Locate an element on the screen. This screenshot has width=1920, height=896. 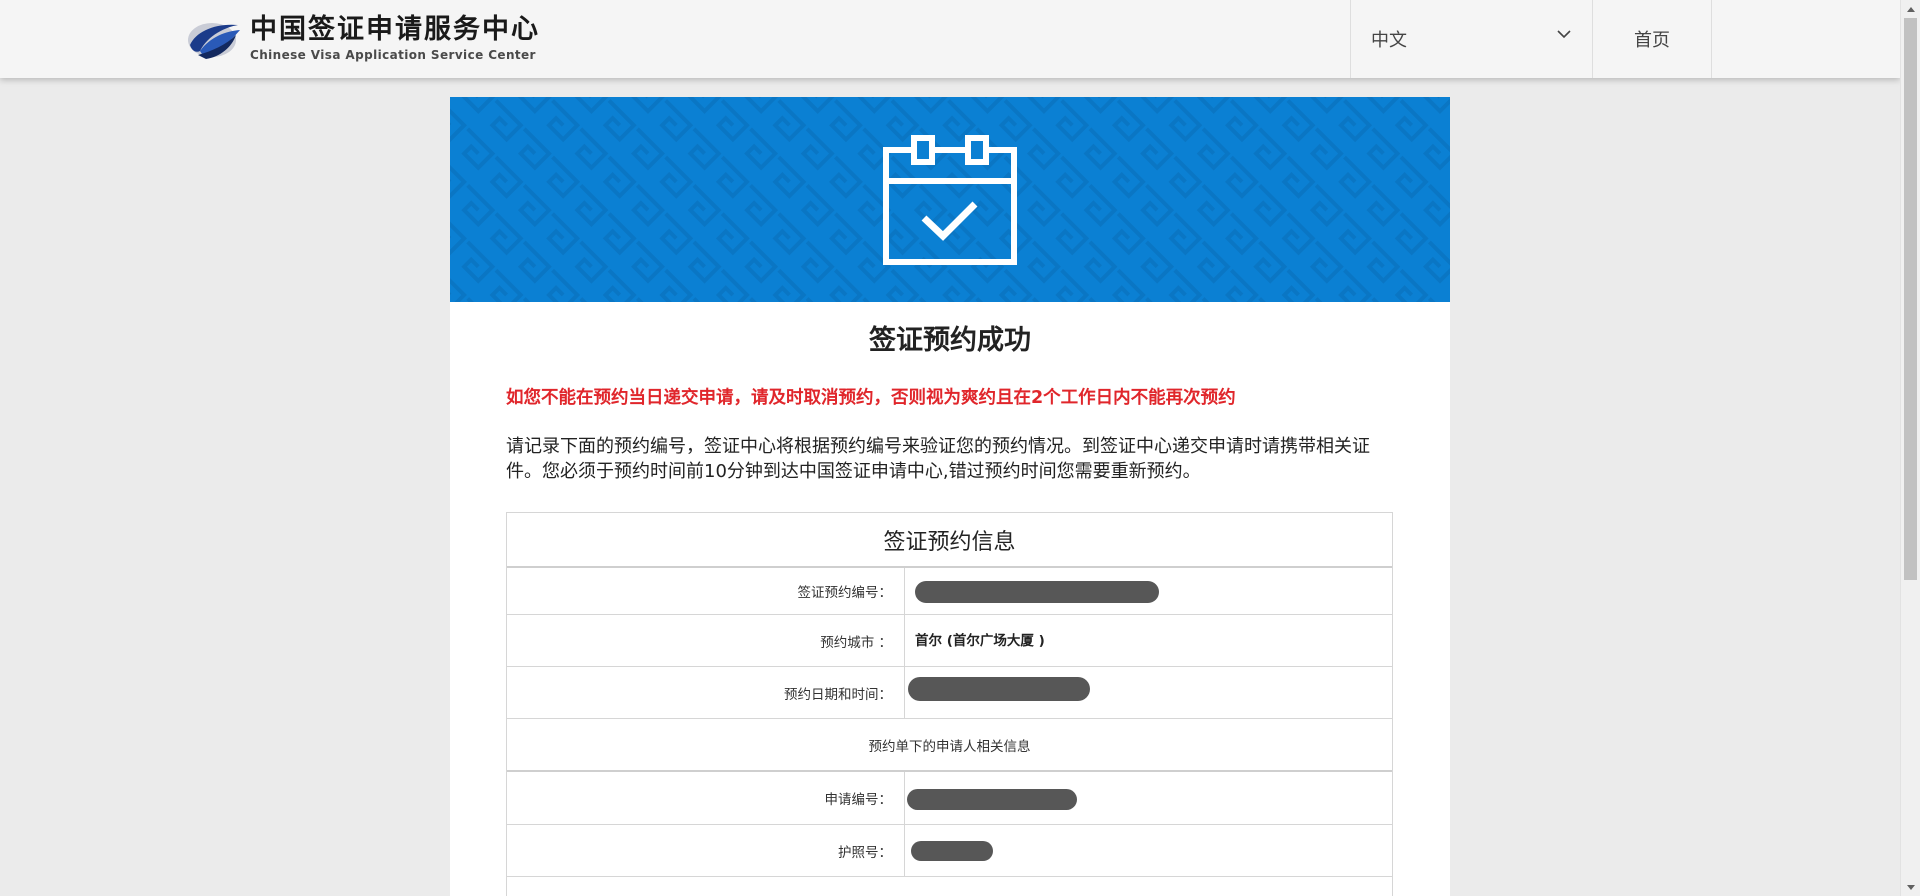
table-row: 预约日期和时间： is located at coordinates (949, 693).